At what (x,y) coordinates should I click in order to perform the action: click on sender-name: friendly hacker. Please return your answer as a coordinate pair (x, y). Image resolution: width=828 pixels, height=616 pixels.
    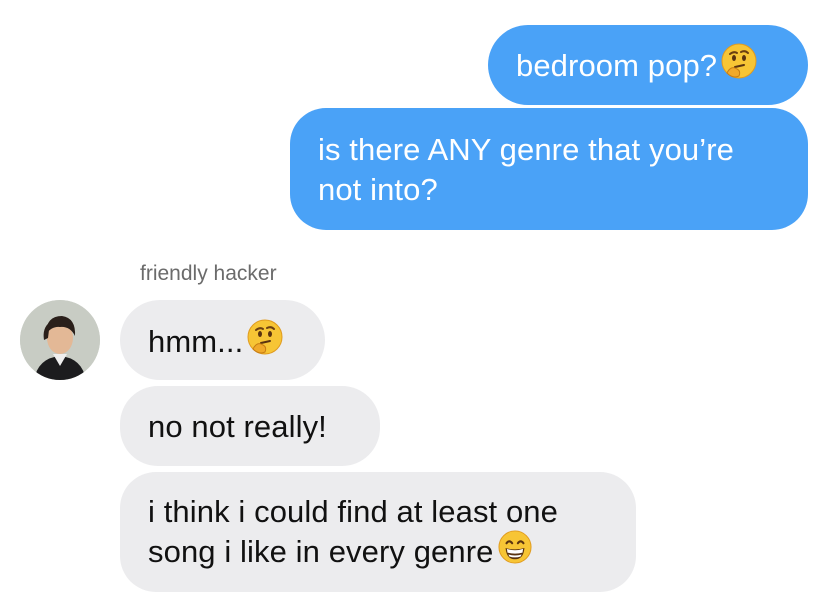
    Looking at the image, I should click on (208, 273).